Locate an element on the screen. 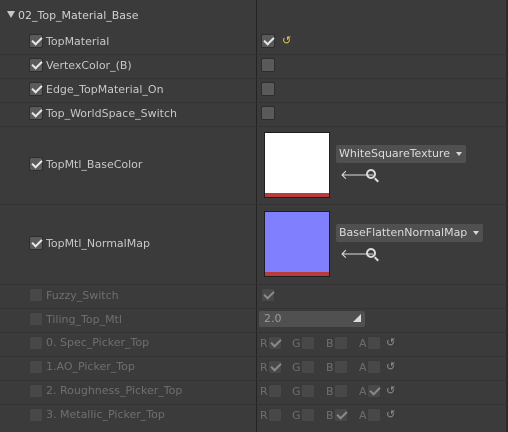 The height and width of the screenshot is (432, 508). param-label: TopMtl_BaseColor is located at coordinates (94, 164).